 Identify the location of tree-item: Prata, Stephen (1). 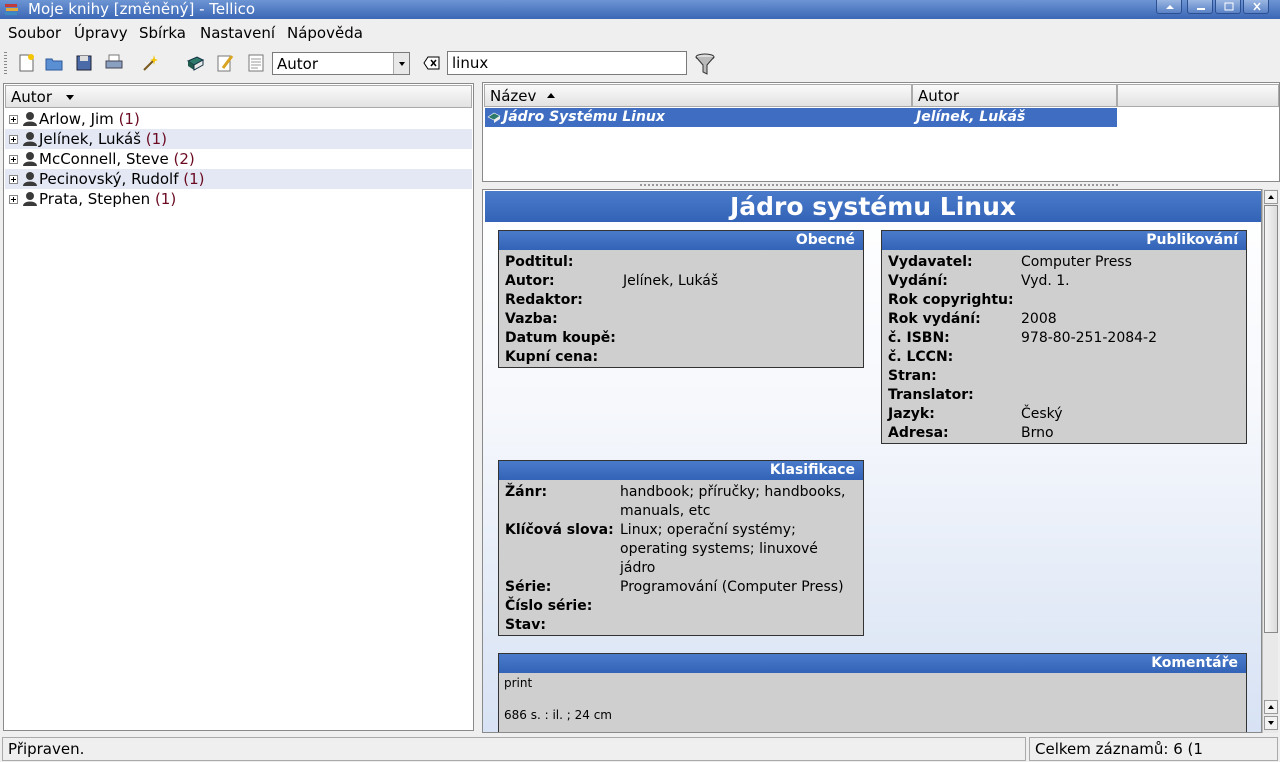
(238, 199).